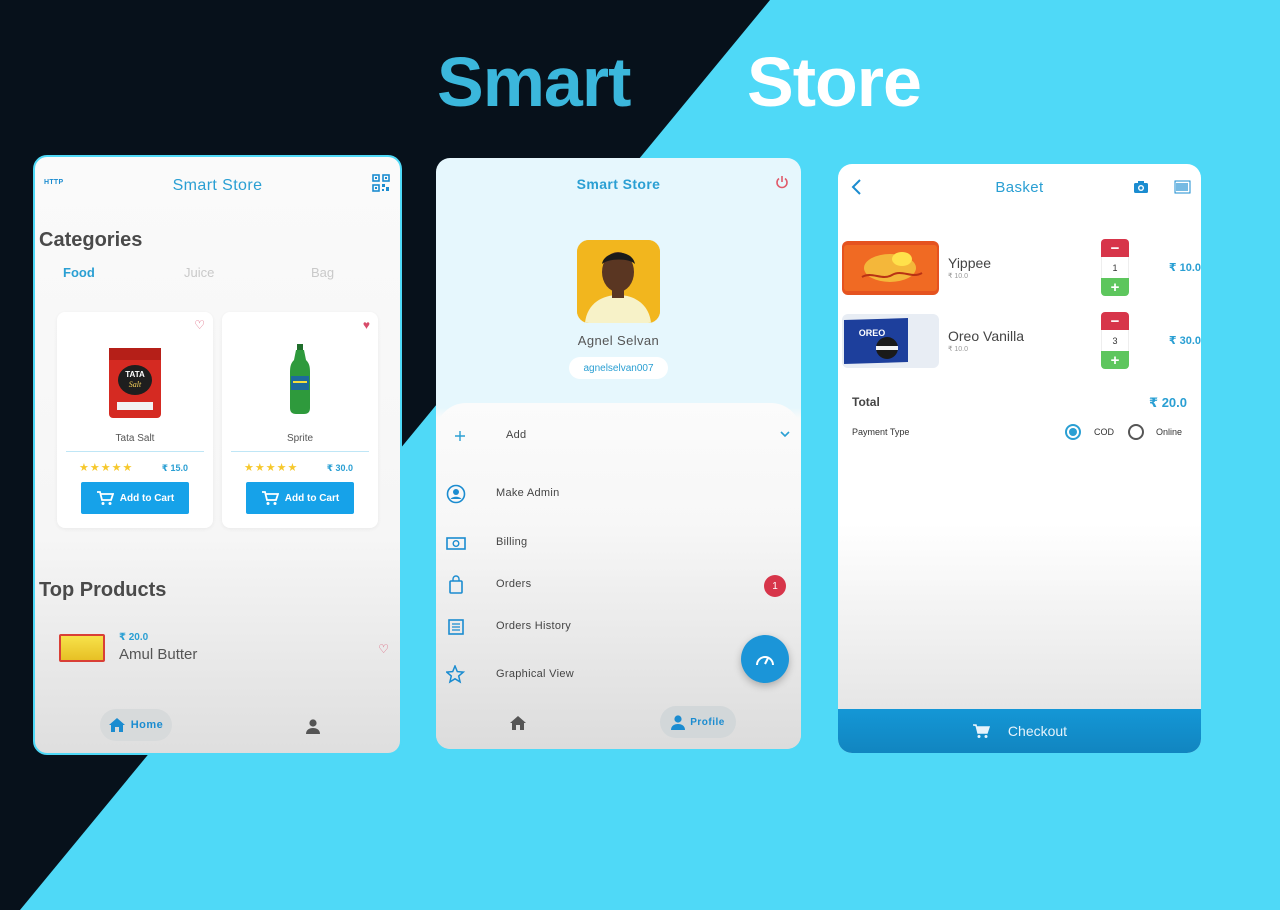  Describe the element at coordinates (534, 82) in the screenshot. I see `banner-title-smart: Smart` at that location.